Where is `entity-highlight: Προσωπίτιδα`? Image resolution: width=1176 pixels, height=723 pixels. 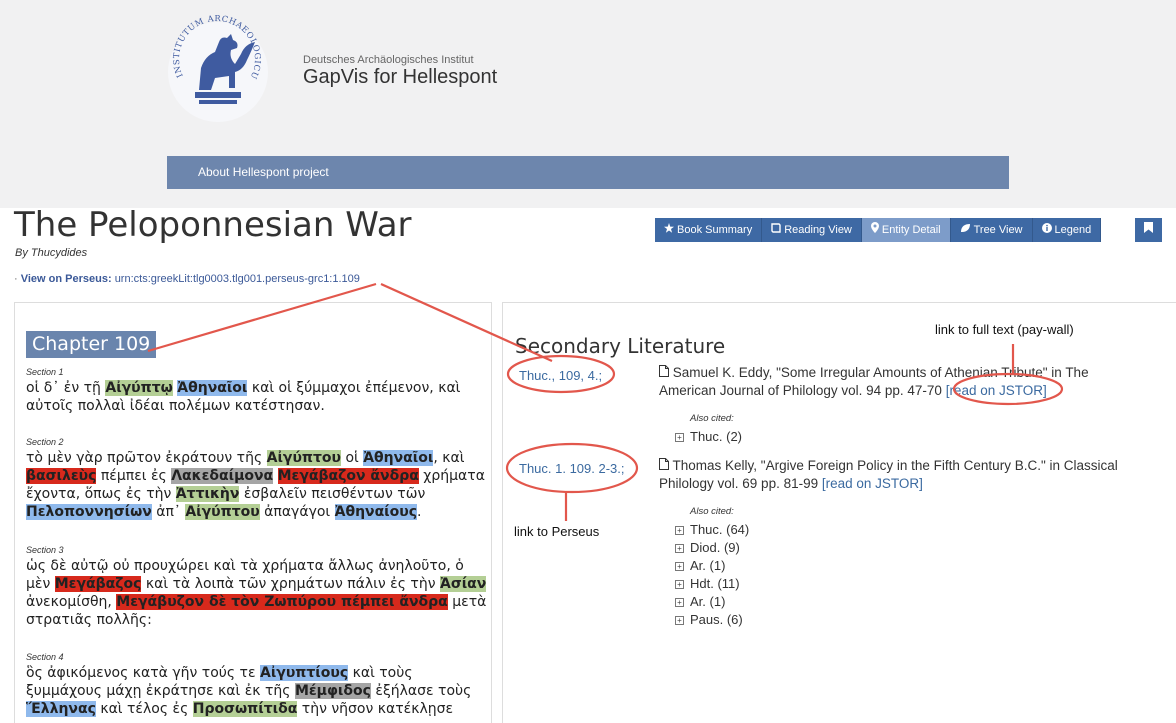
entity-highlight: Προσωπίτιδα is located at coordinates (245, 709).